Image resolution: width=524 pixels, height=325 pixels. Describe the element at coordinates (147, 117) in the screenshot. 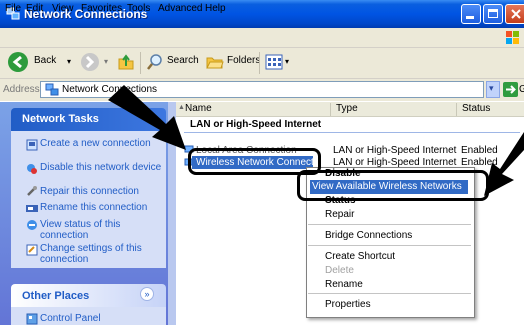

I see `arrow-left-icon` at that location.